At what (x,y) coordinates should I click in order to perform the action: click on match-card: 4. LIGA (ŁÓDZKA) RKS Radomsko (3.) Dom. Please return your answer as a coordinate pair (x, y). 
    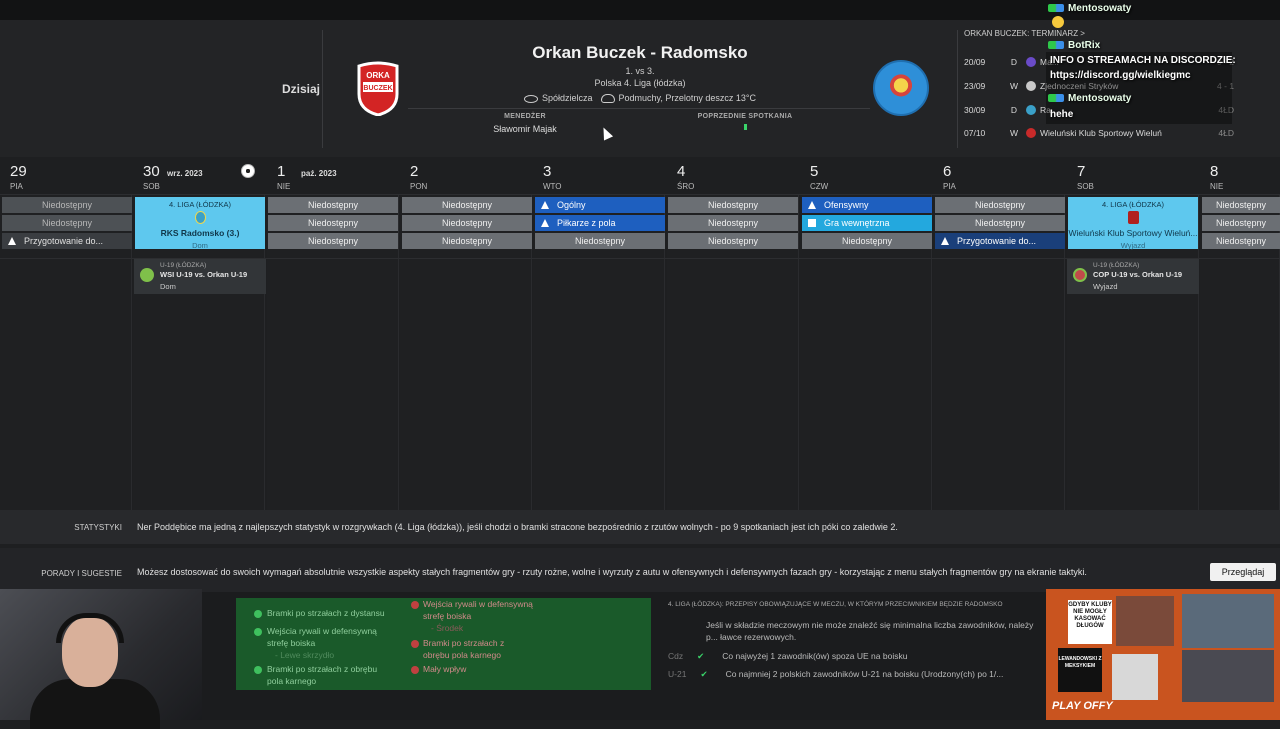
    Looking at the image, I should click on (200, 223).